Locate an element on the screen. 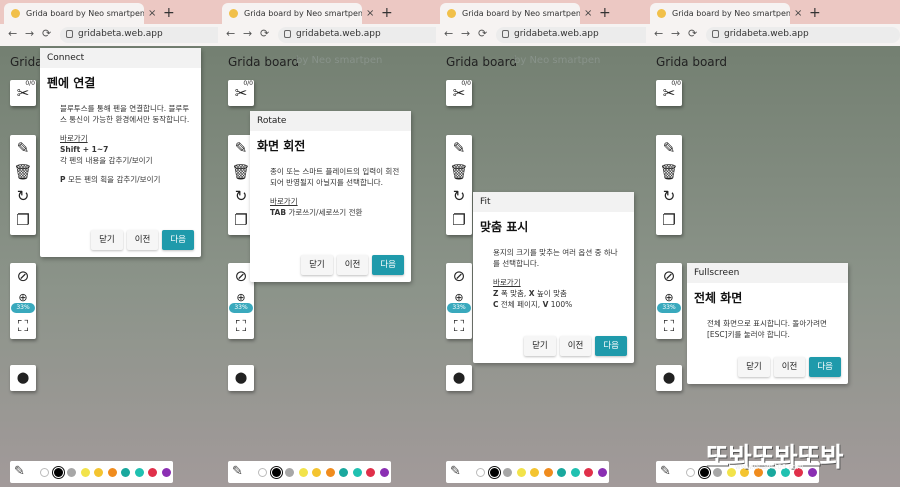 This screenshot has height=487, width=900. zoom-level: 33% is located at coordinates (23, 308).